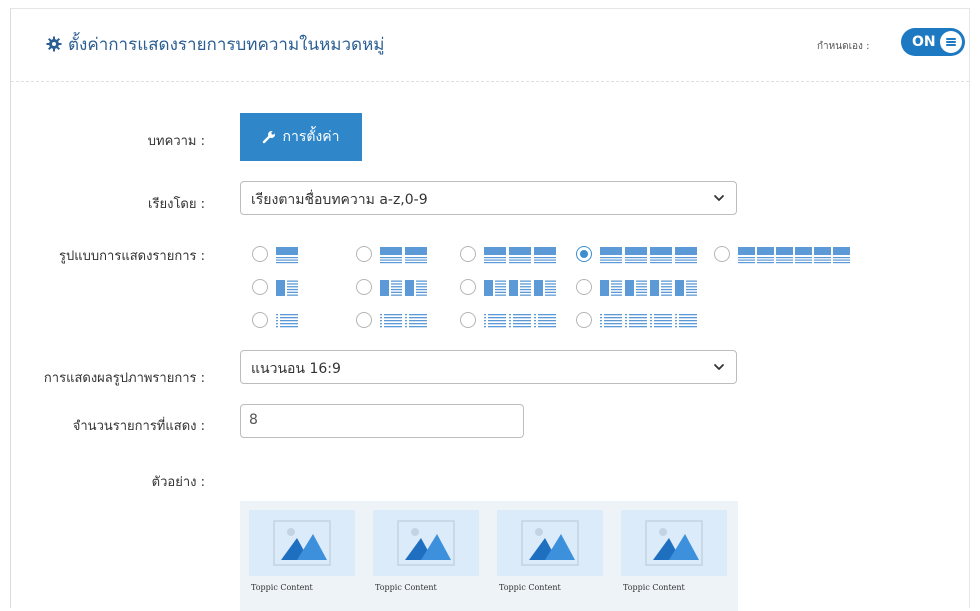  What do you see at coordinates (951, 42) in the screenshot?
I see `toggle-knob-icon` at bounding box center [951, 42].